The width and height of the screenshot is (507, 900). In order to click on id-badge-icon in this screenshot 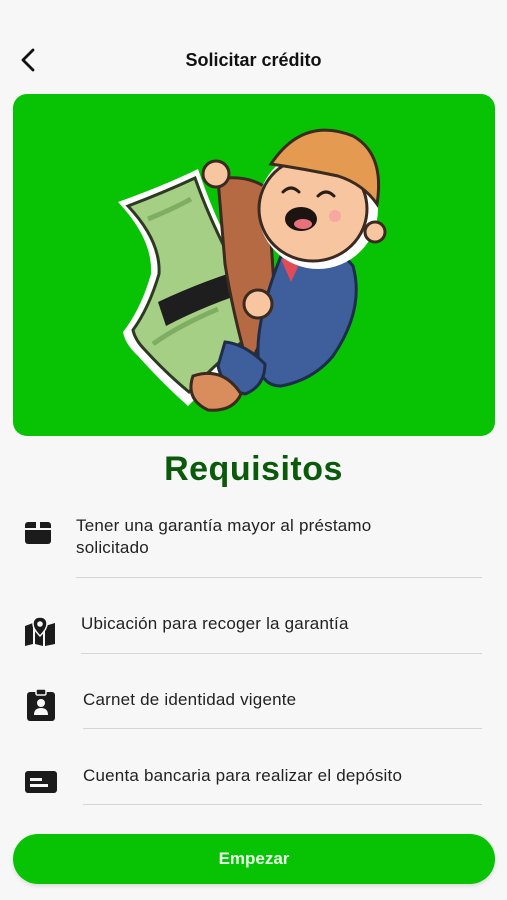, I will do `click(41, 705)`.